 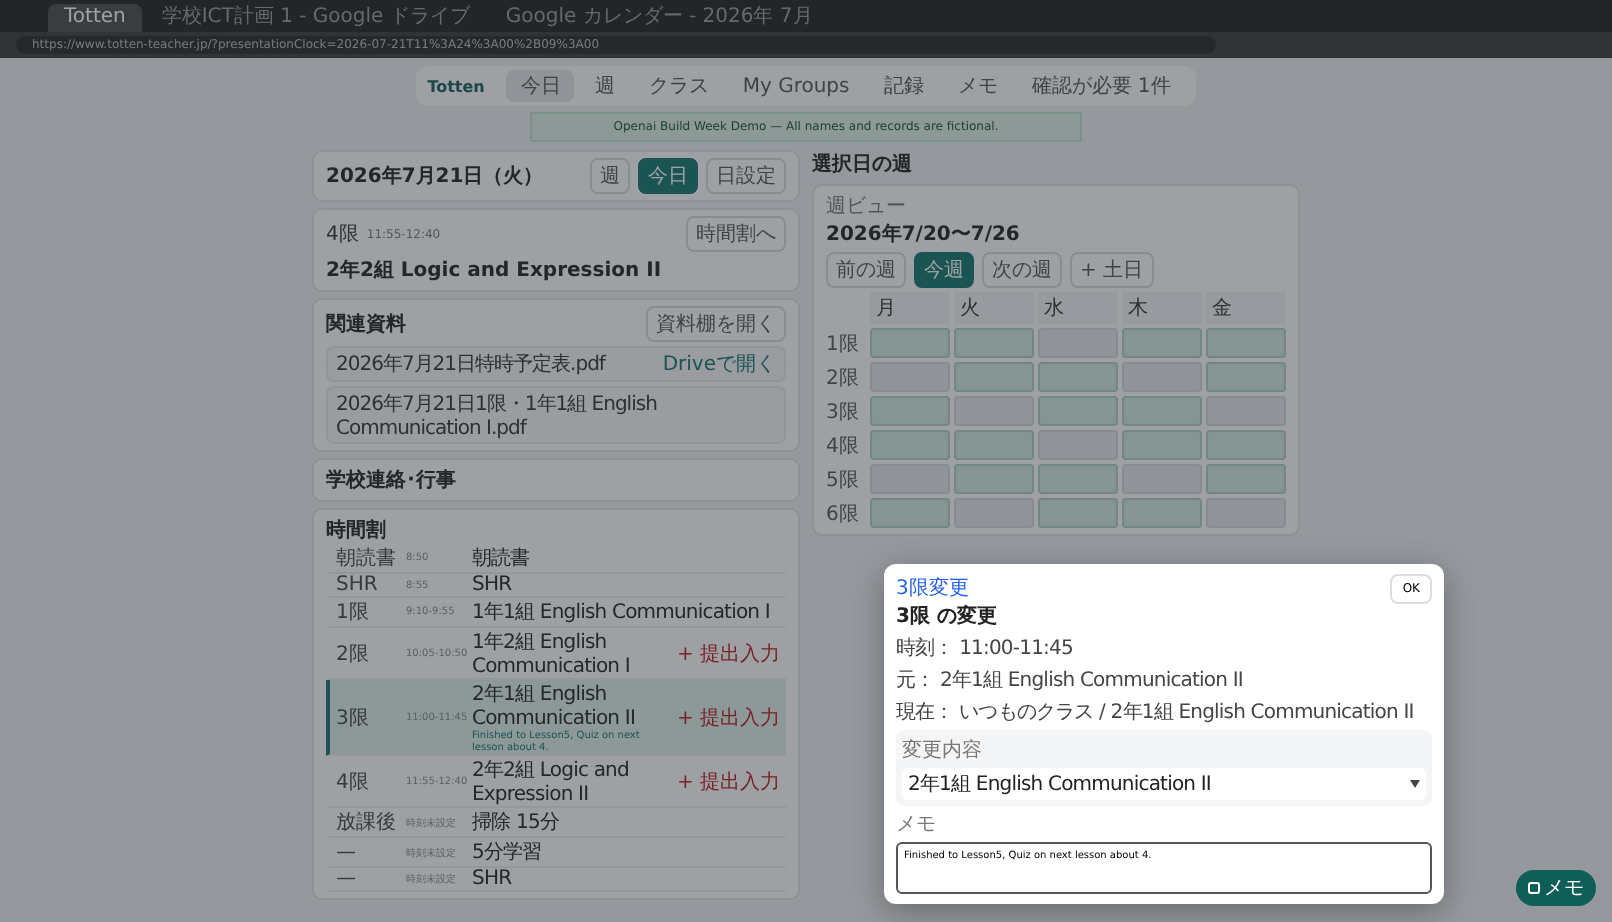 I want to click on week-label: 週ビュー, so click(x=867, y=207).